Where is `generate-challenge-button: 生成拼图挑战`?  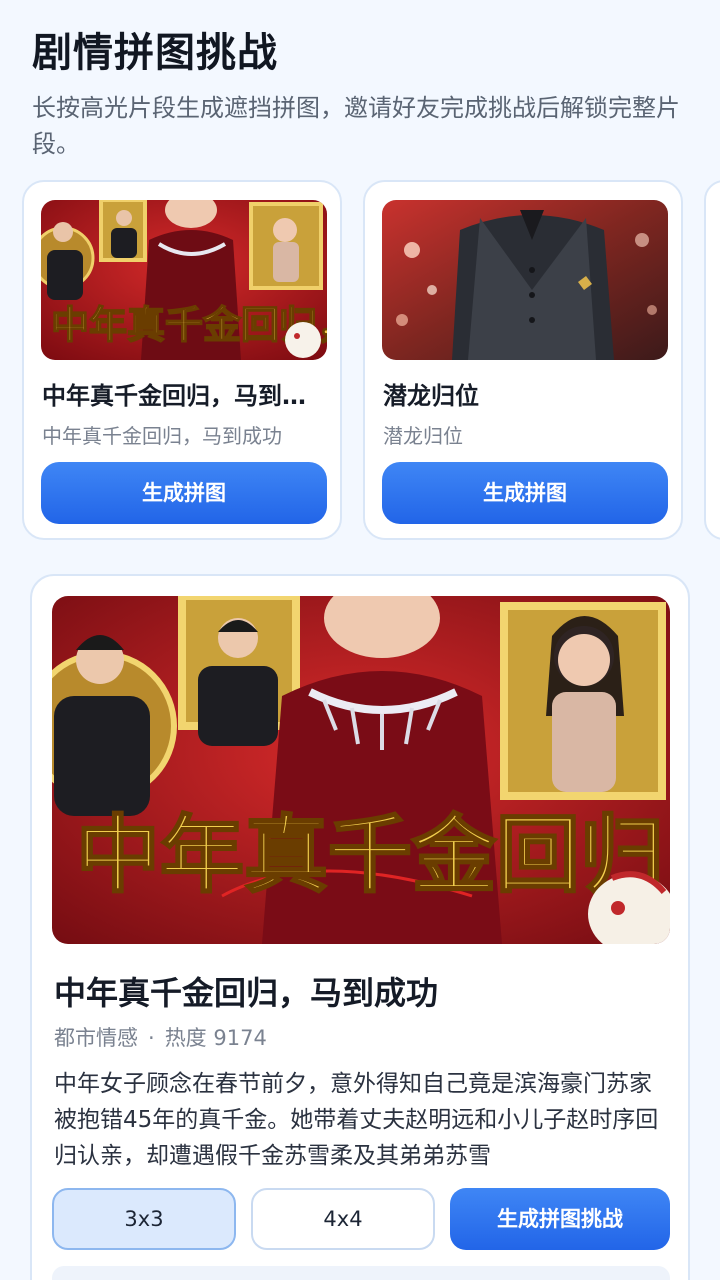
generate-challenge-button: 生成拼图挑战 is located at coordinates (560, 1219).